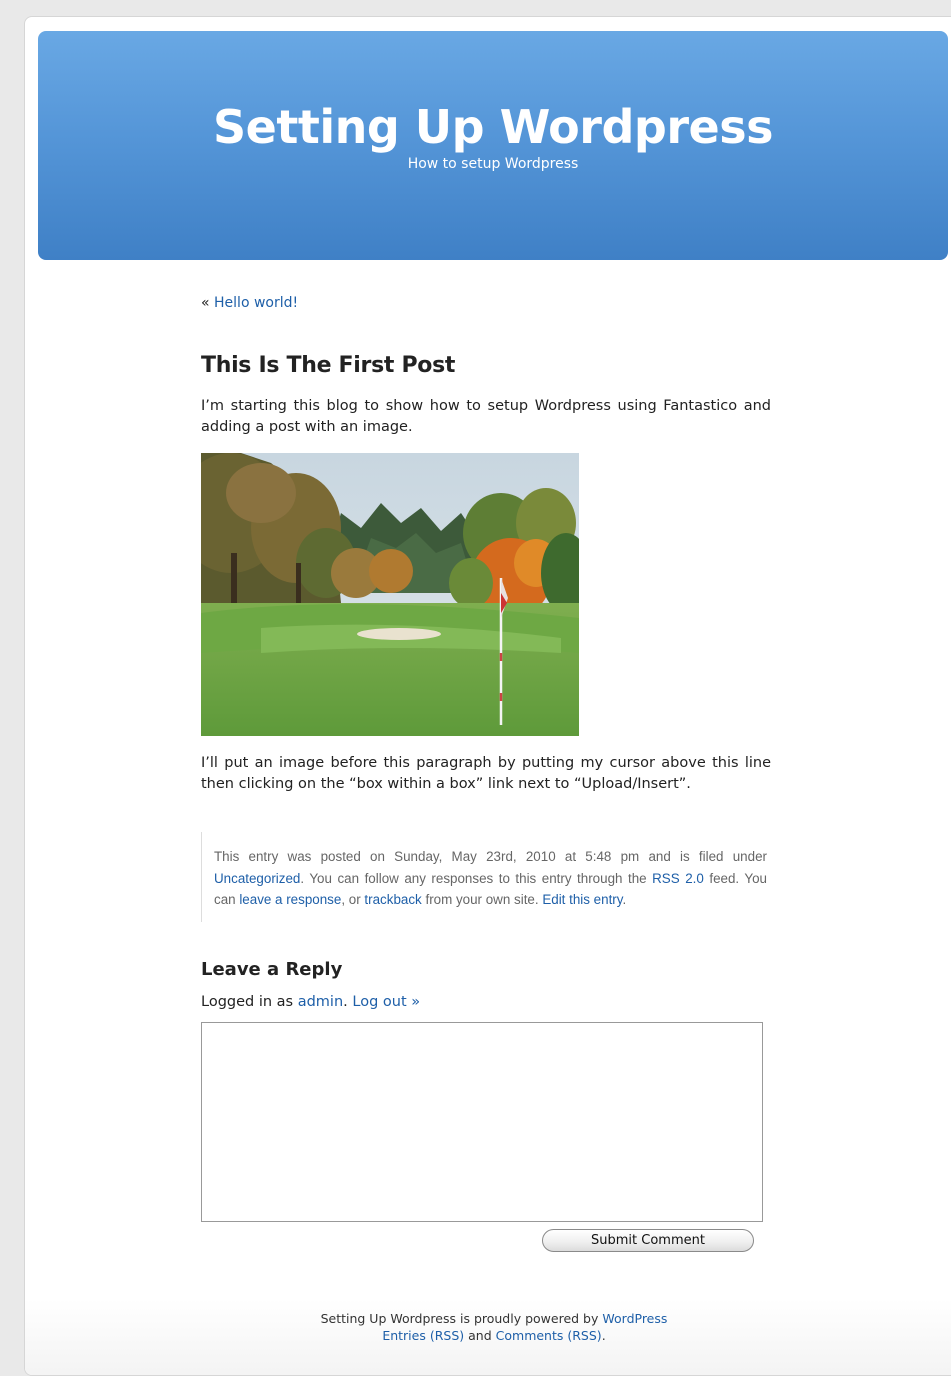 This screenshot has width=951, height=1376. I want to click on blog-description: How to setup Wordpress, so click(493, 164).